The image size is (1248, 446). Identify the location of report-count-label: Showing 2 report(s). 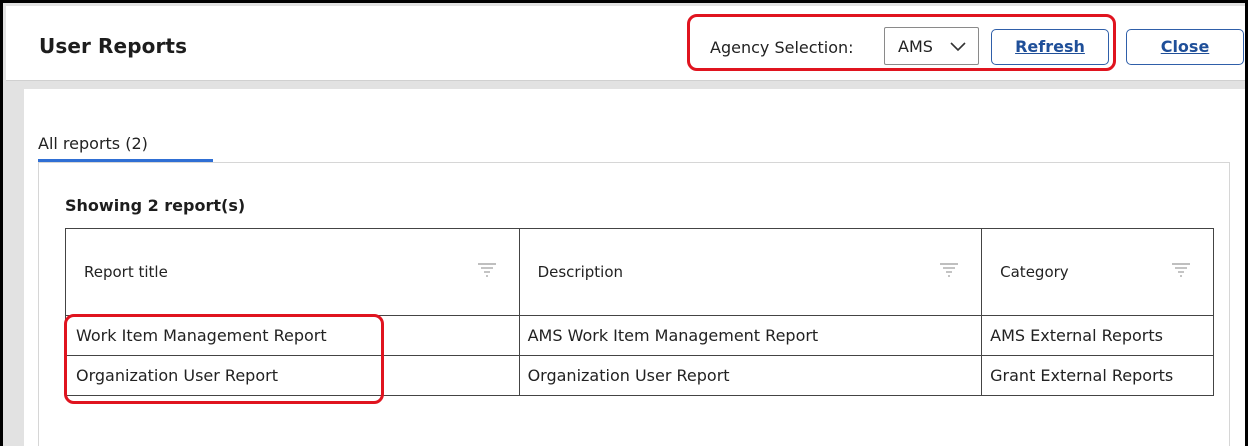
(155, 205).